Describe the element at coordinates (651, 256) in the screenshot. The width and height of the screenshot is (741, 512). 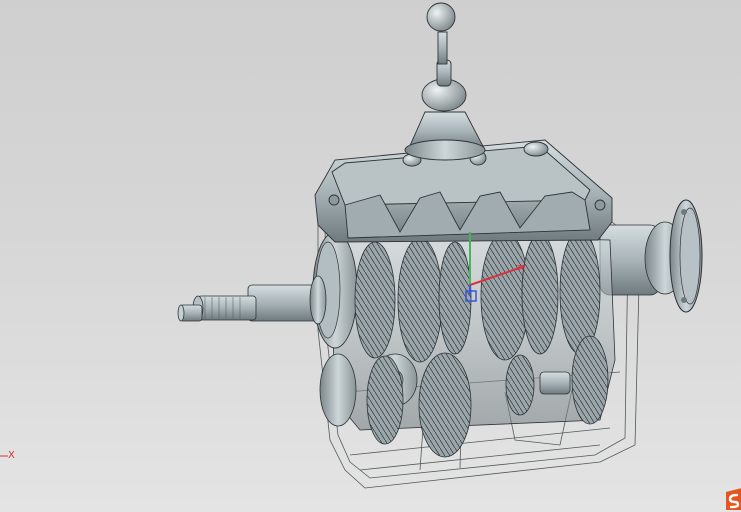
I see `output-flange` at that location.